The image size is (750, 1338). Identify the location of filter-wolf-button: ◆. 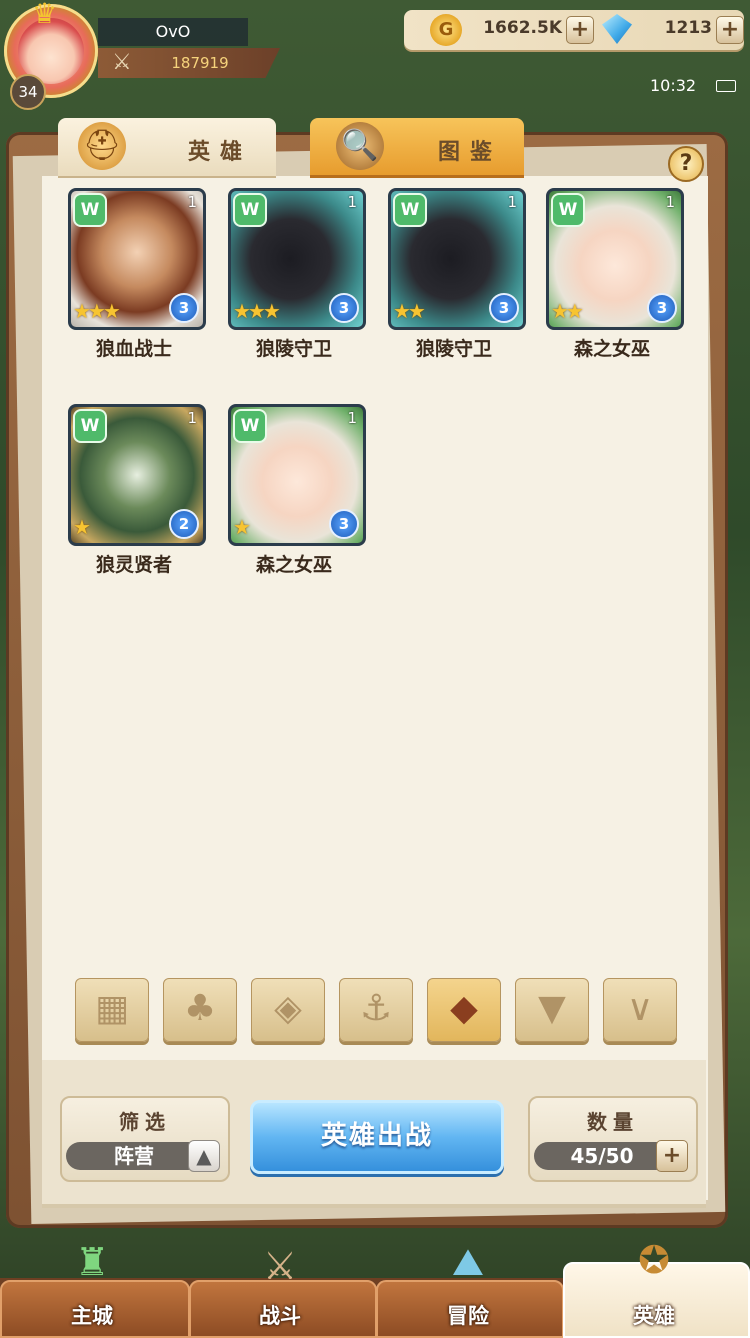
(464, 1010).